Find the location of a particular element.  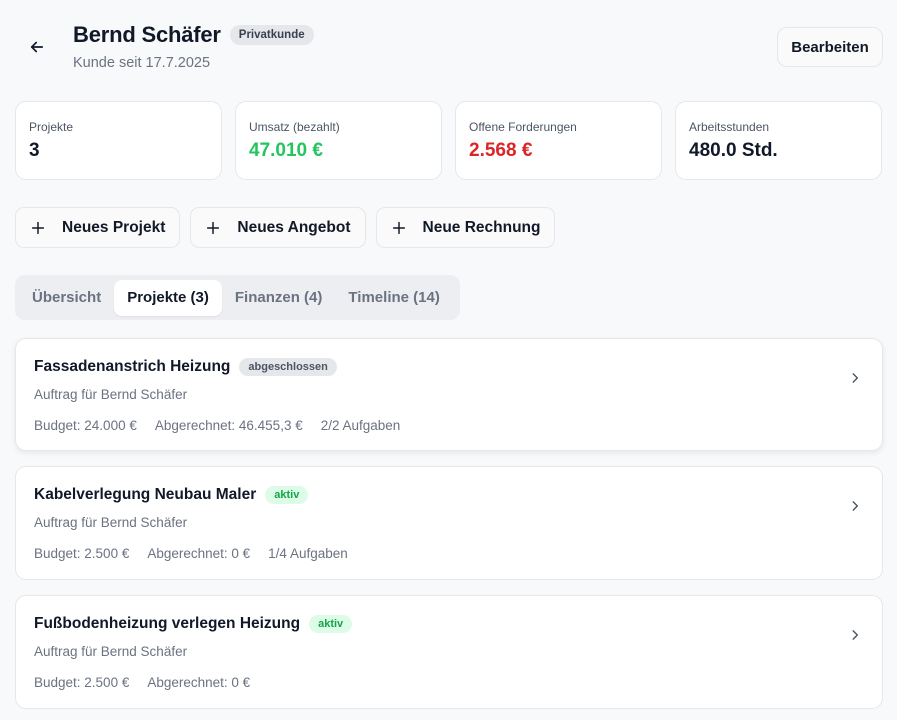

project-billed: Abgerechnet: 46.455,3 € is located at coordinates (228, 425).